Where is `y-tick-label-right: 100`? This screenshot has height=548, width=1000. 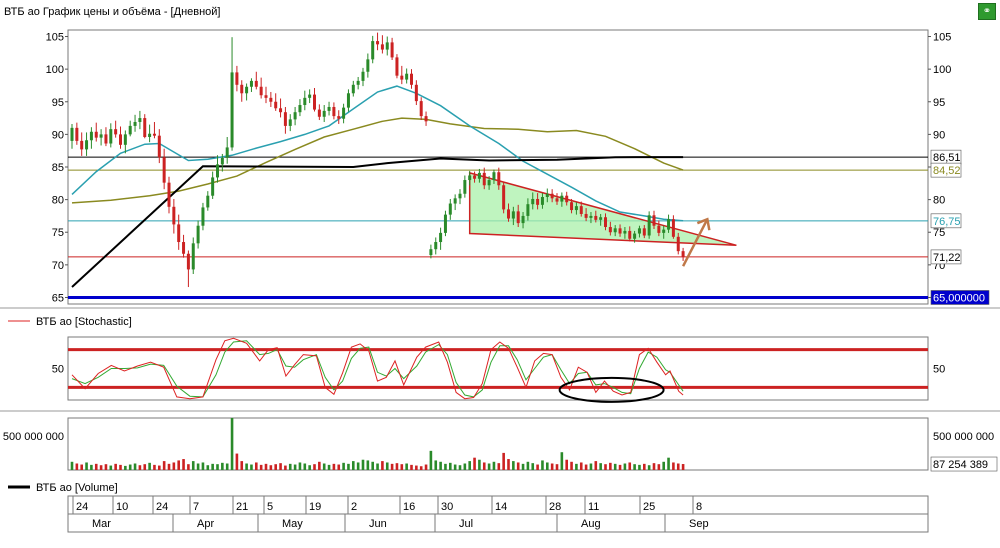
y-tick-label-right: 100 is located at coordinates (942, 70).